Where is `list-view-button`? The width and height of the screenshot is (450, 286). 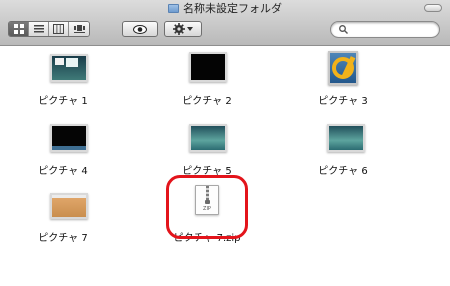
list-view-button is located at coordinates (39, 29).